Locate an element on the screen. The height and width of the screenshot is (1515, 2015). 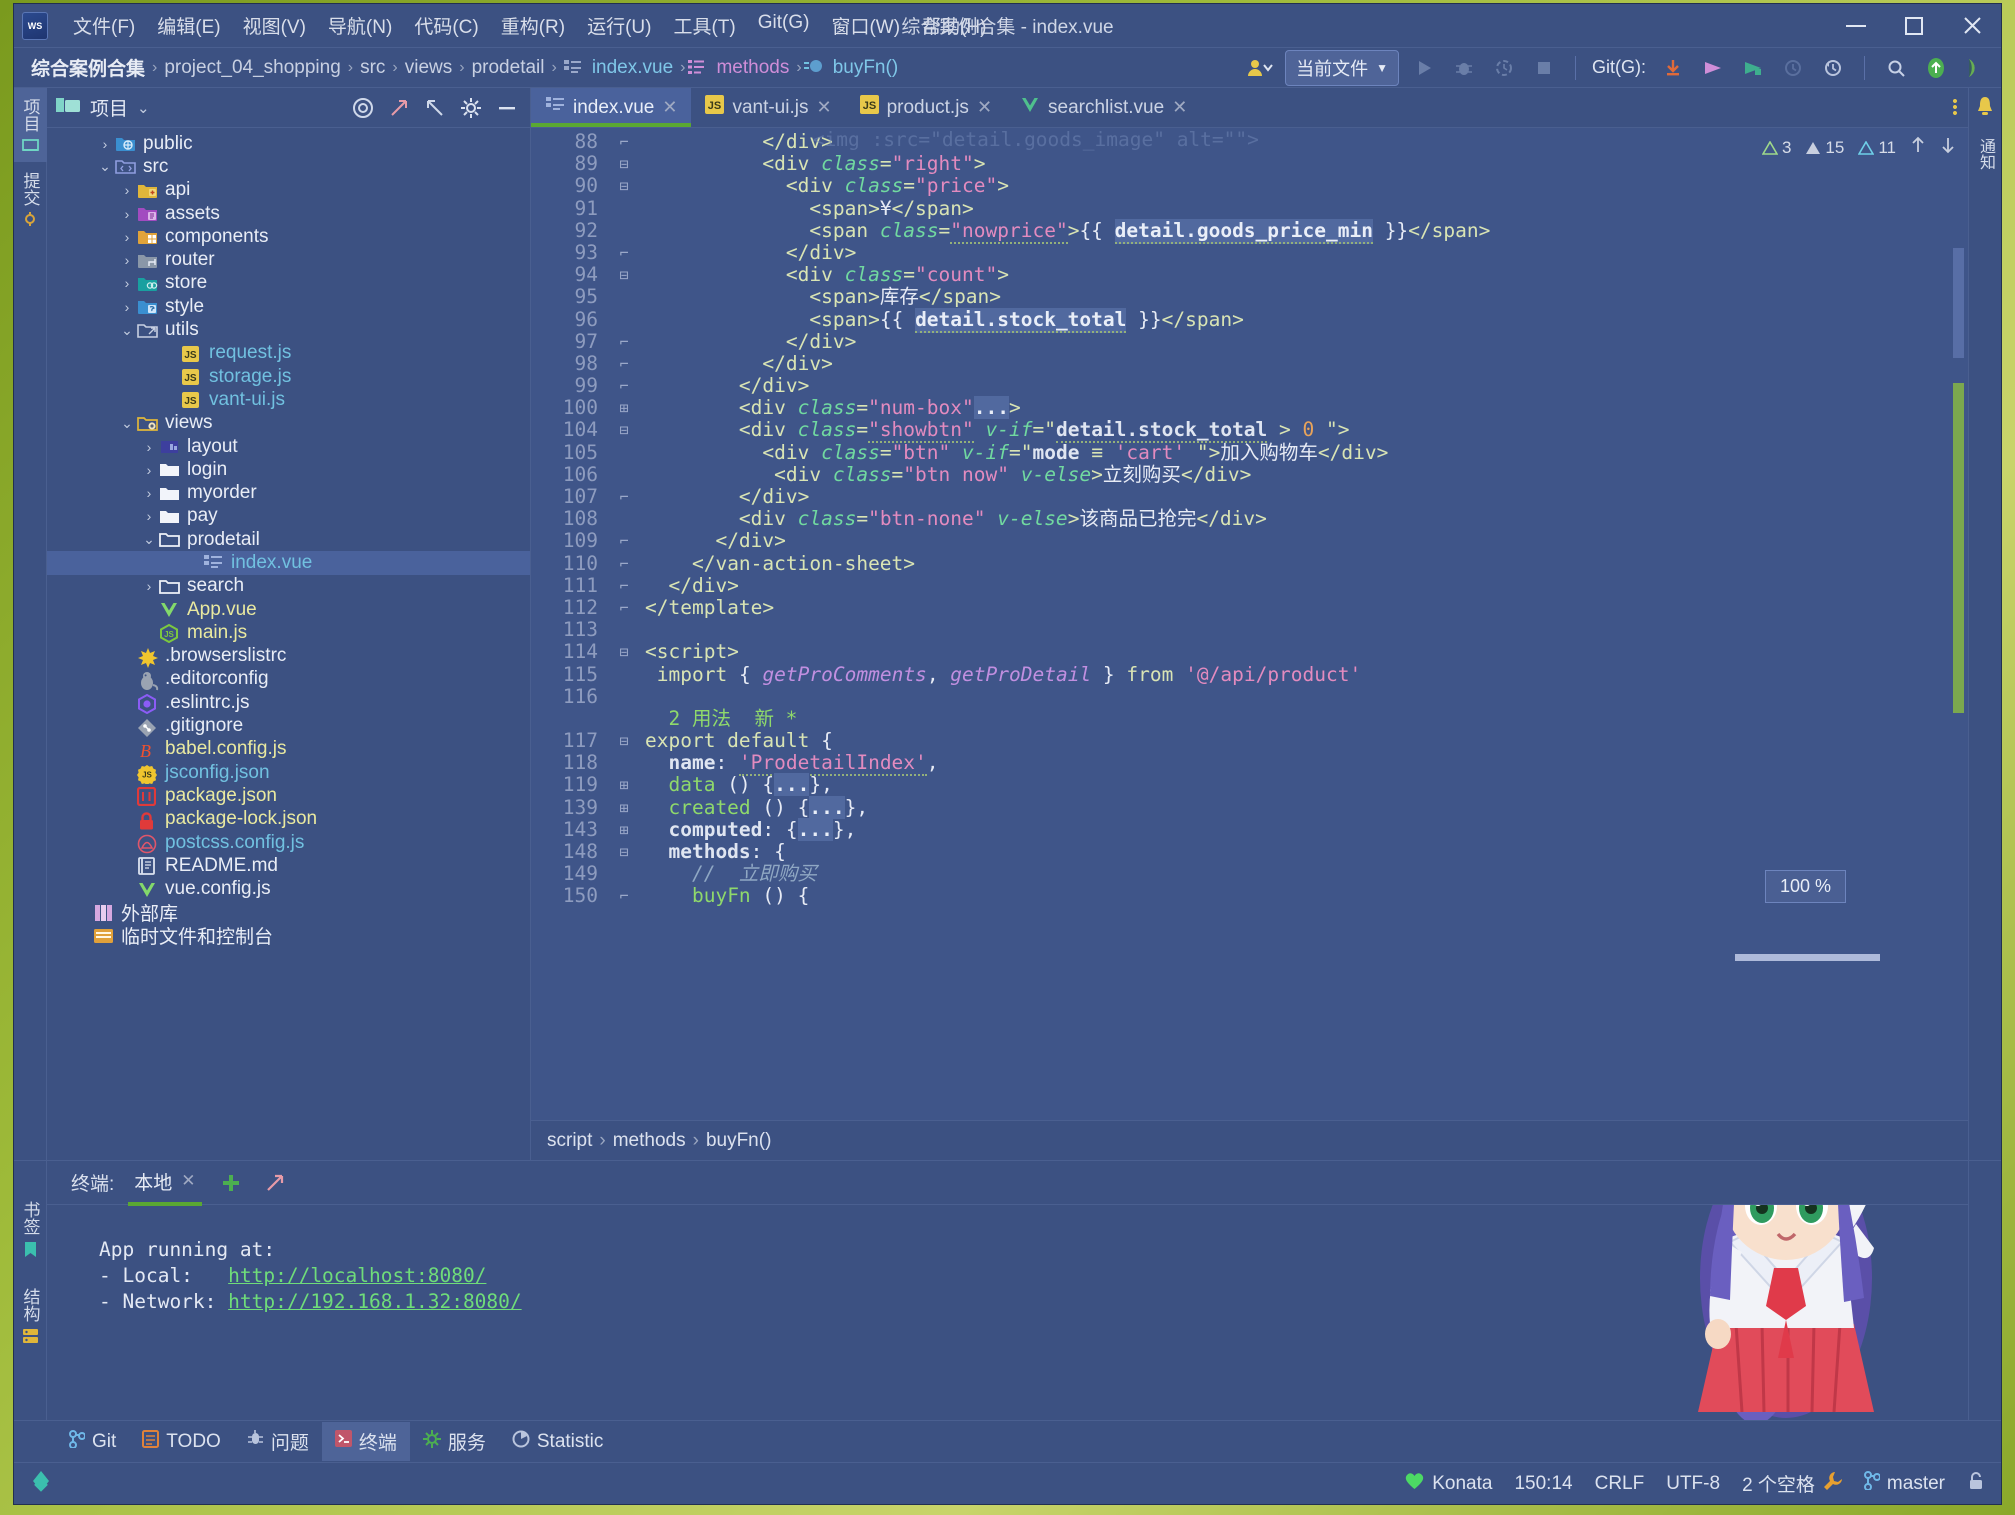
window-controls is located at coordinates (1914, 26).